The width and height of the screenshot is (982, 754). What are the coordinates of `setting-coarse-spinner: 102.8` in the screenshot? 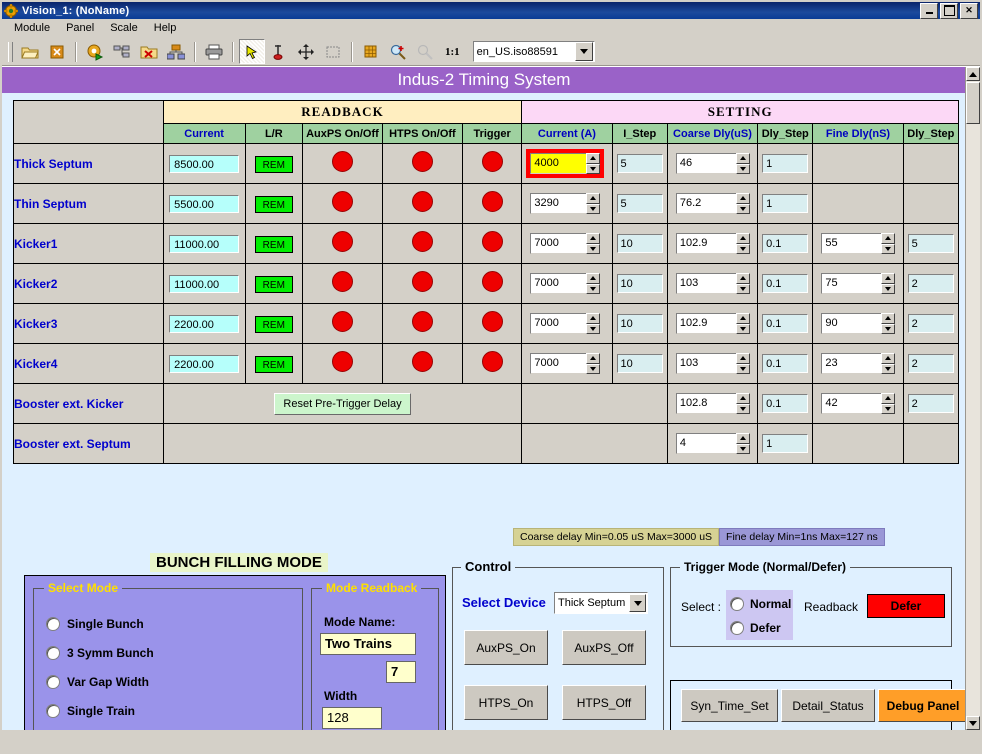 It's located at (712, 403).